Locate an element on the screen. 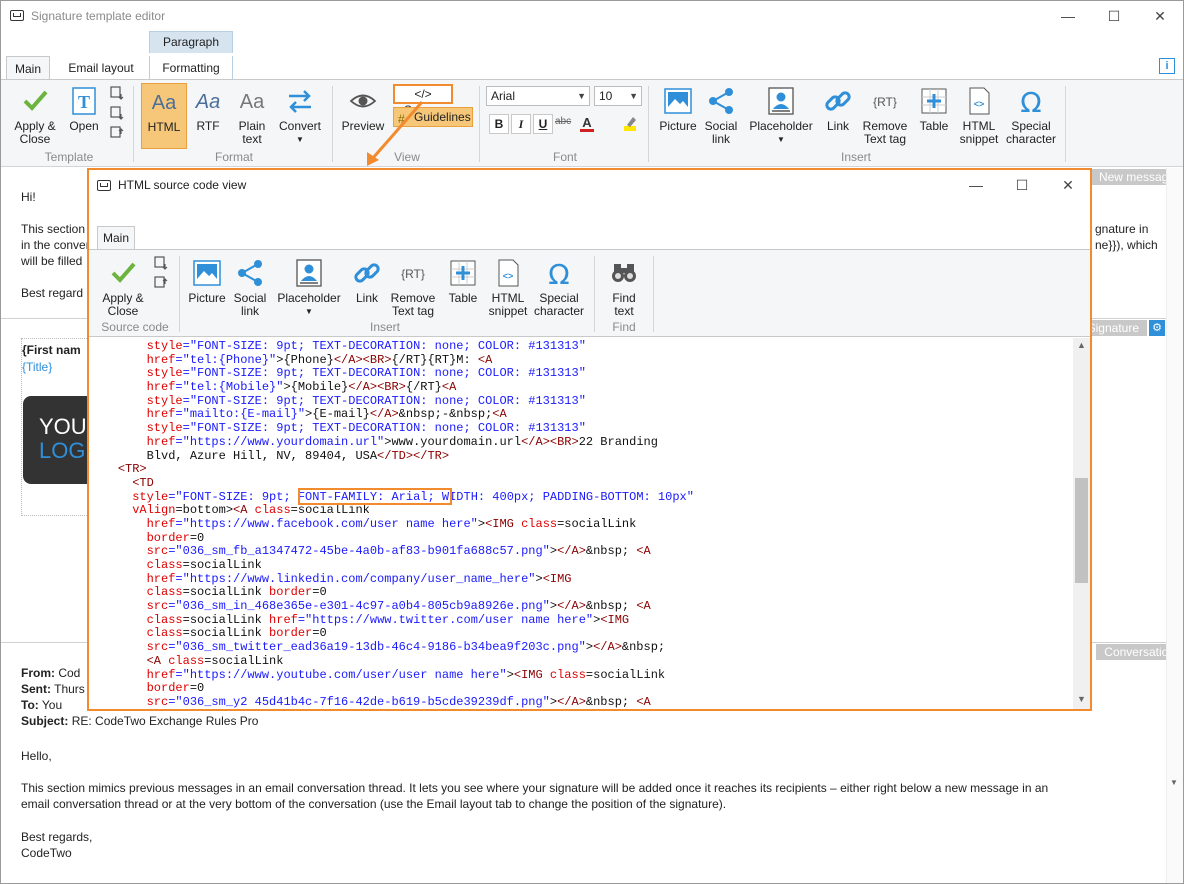 This screenshot has height=884, width=1184. open-button: T Open is located at coordinates (84, 109).